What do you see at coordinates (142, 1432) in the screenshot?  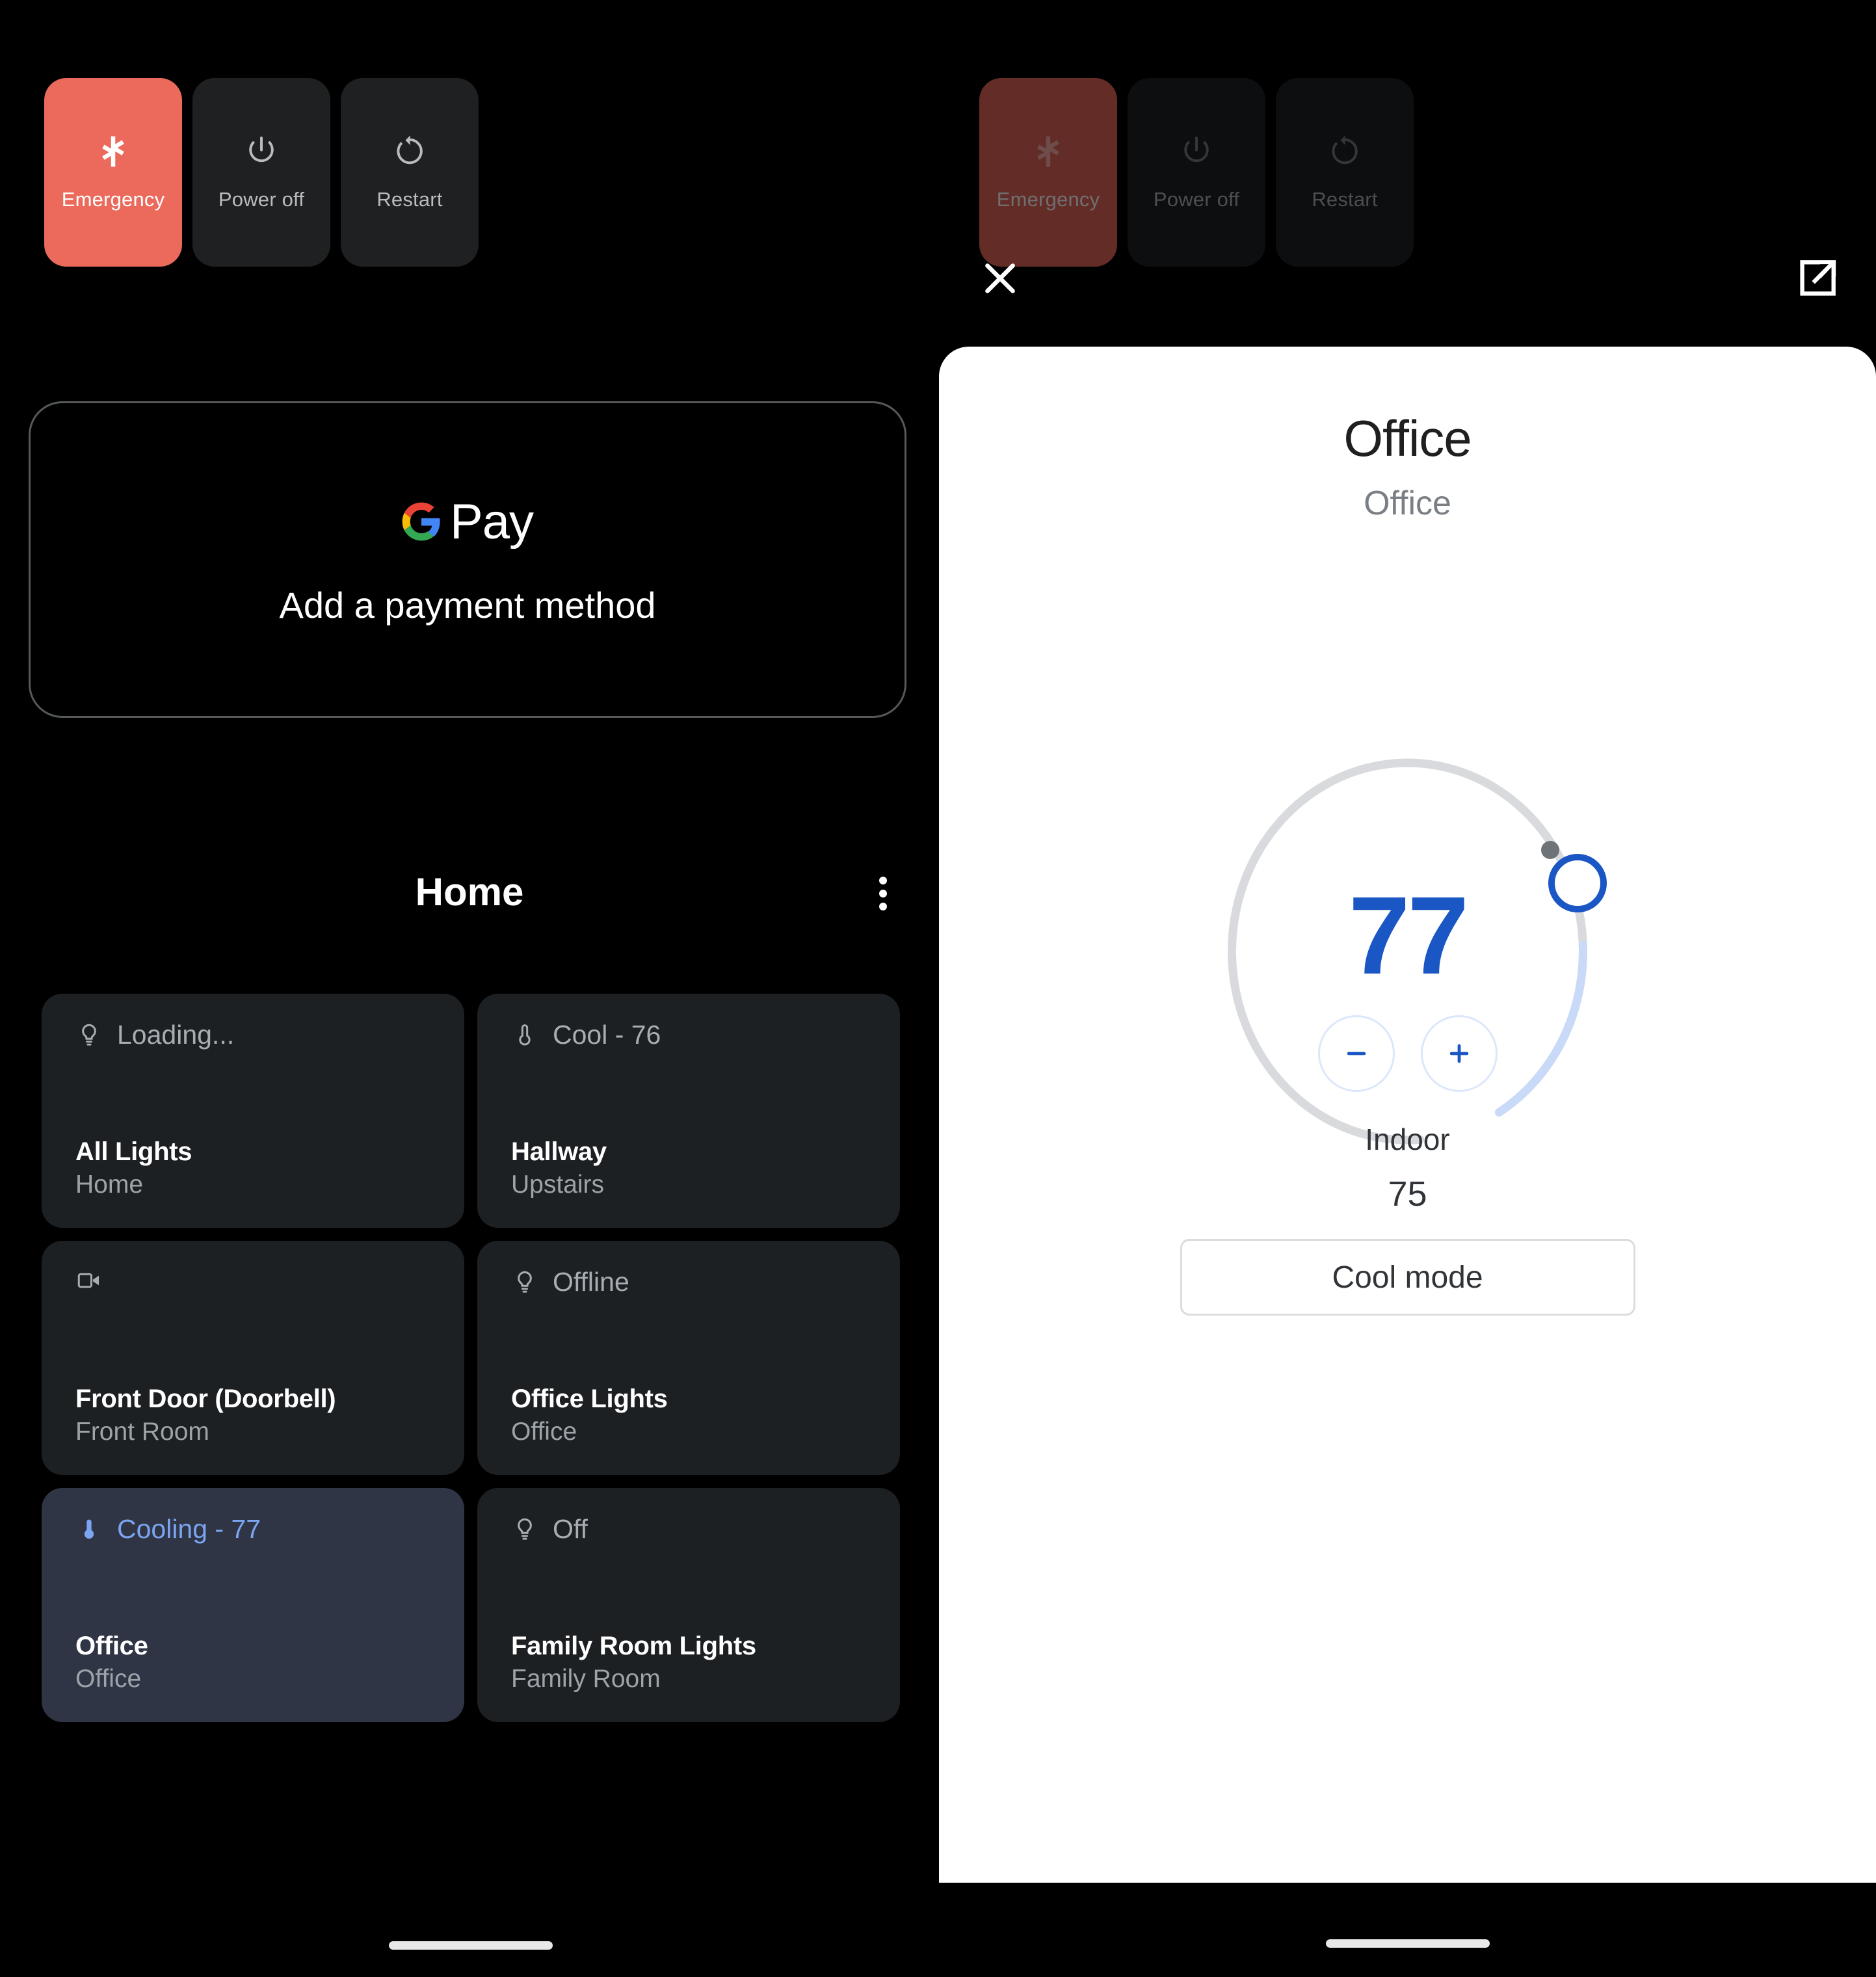 I see `tile-room-name: Front Room` at bounding box center [142, 1432].